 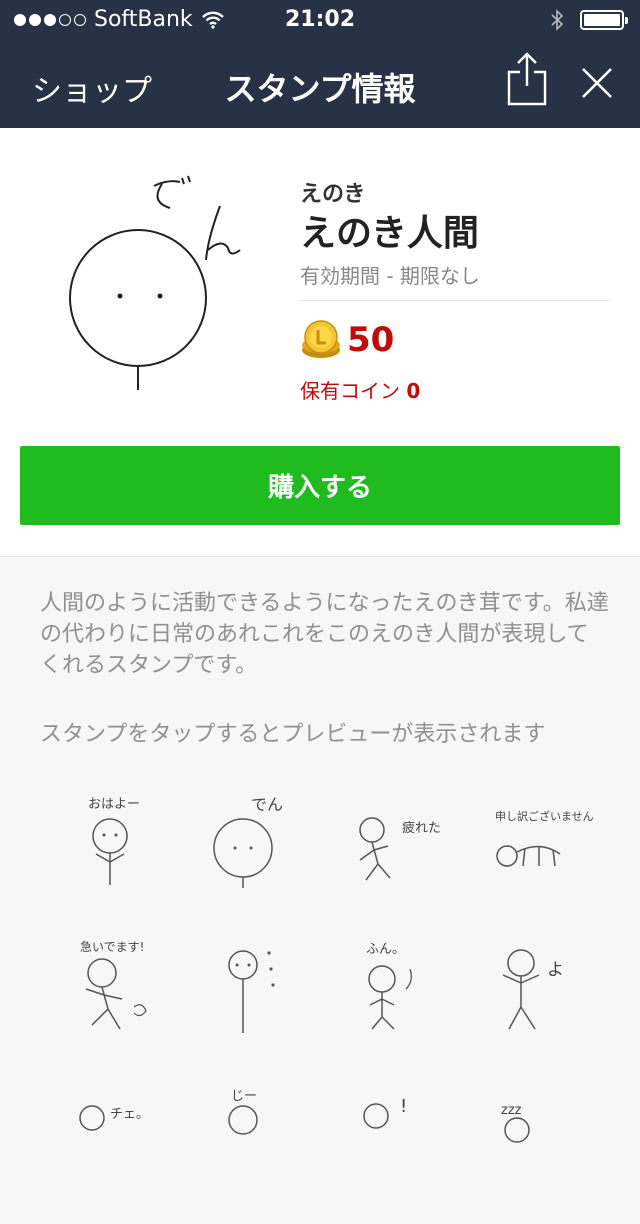 I want to click on top-bar: SoftBank 21:02 ショップ スタンプ情報, so click(x=320, y=64).